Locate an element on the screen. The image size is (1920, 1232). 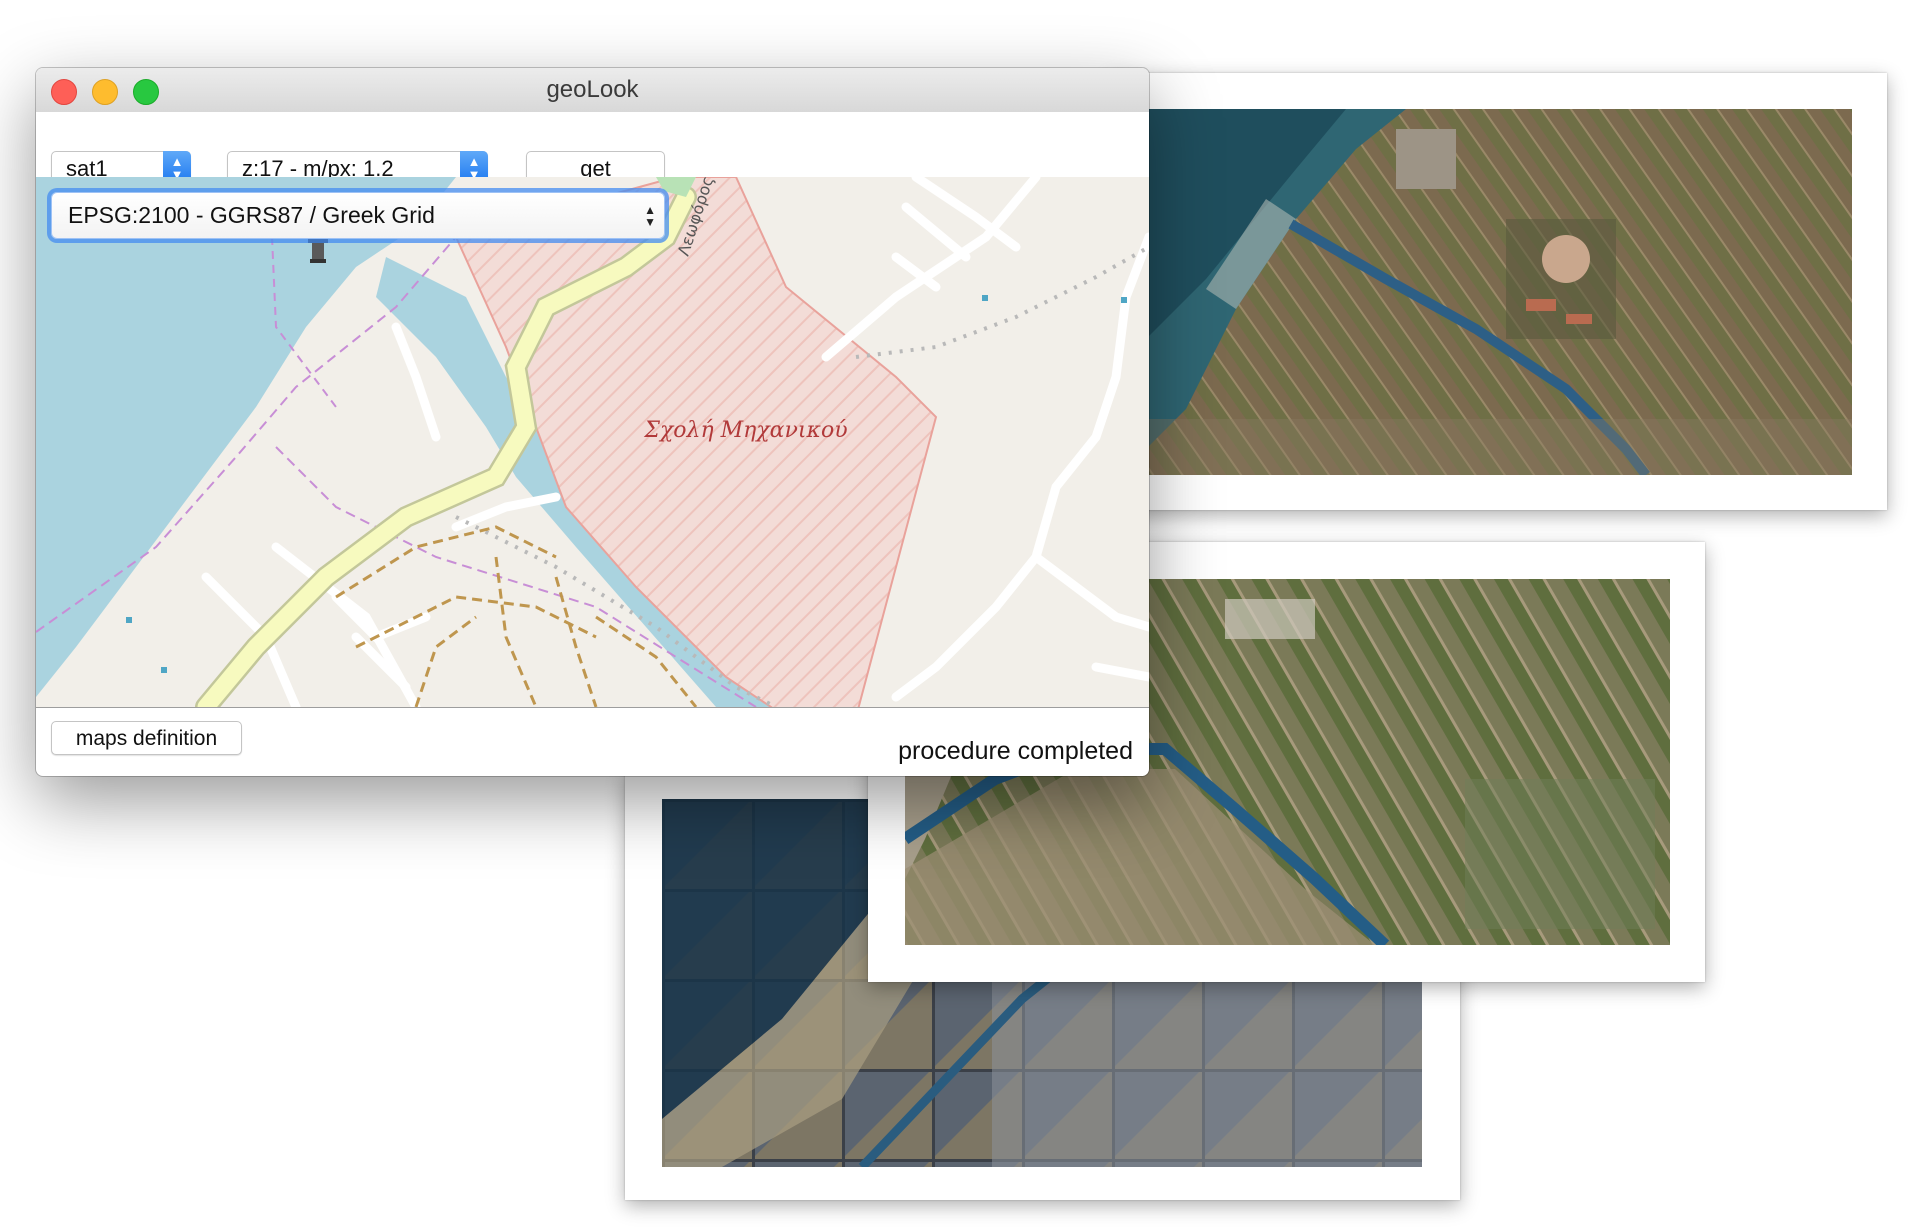
maps-definition-button: maps definition is located at coordinates (146, 738).